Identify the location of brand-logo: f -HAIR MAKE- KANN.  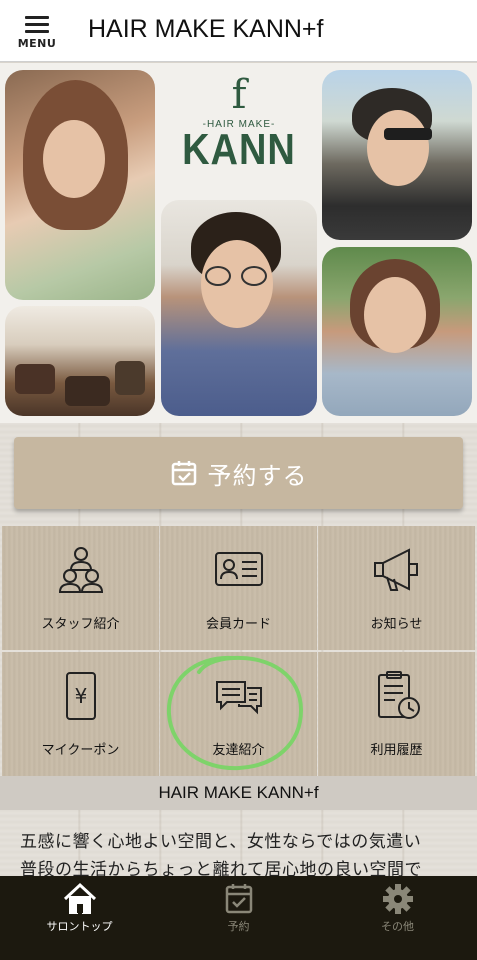
(239, 134).